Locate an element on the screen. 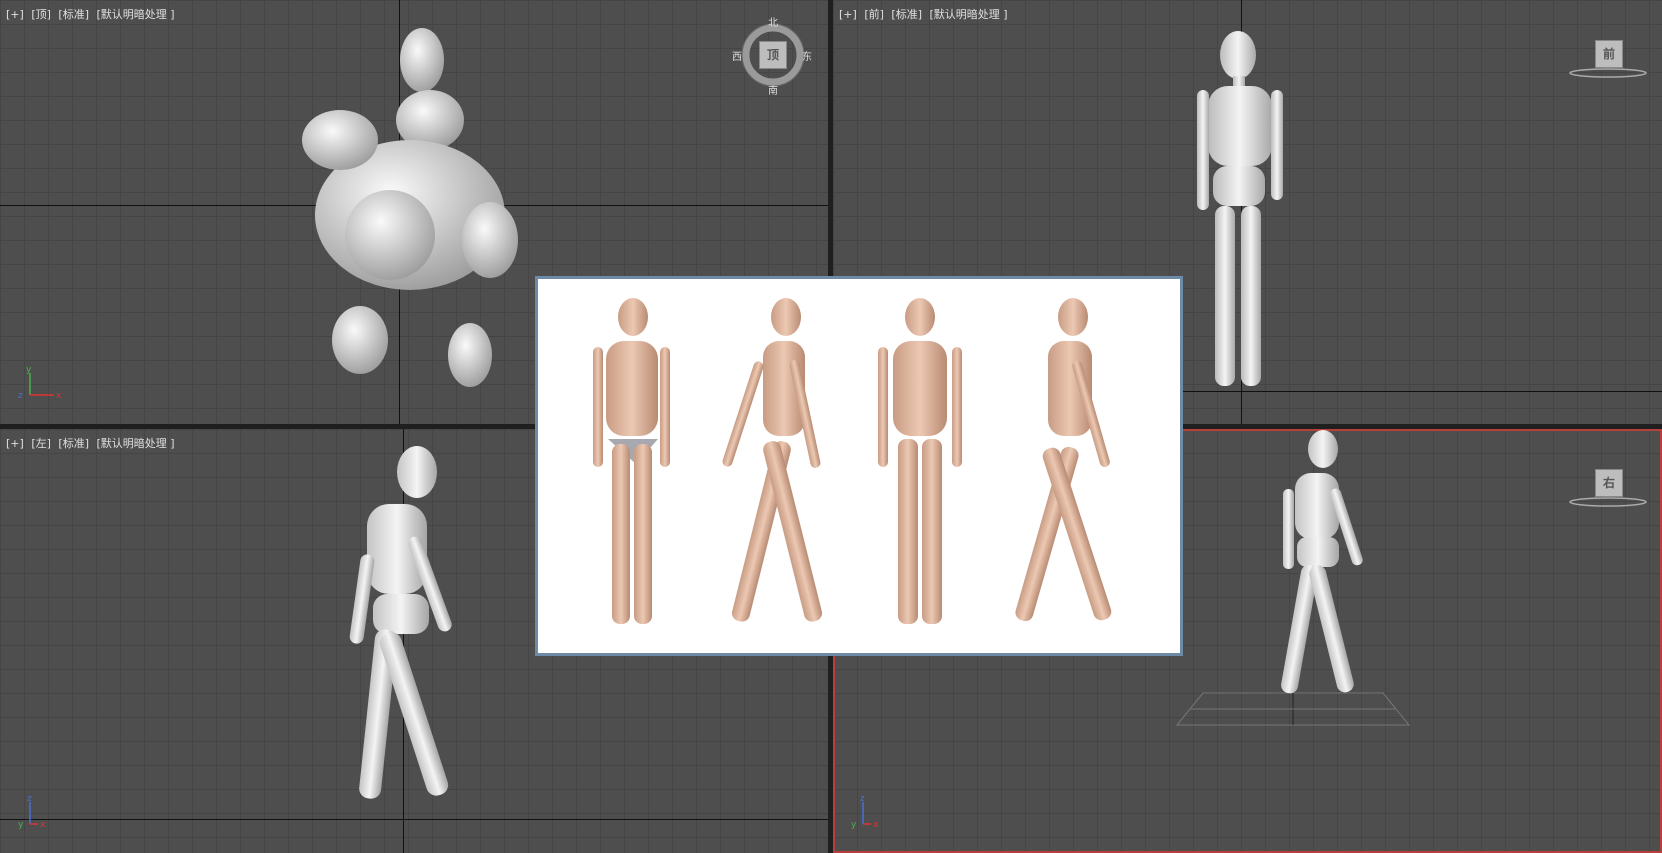  compass-east: 东 is located at coordinates (807, 57).